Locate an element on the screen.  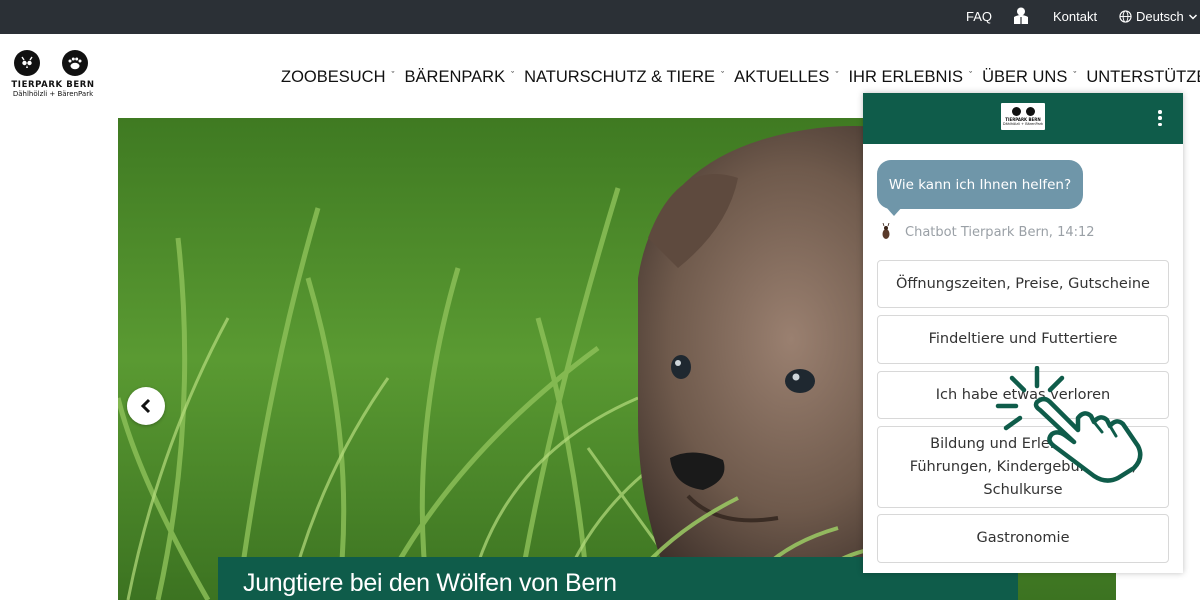
nav-item-label: NATURSCHUTZ & TIERE is located at coordinates (620, 77).